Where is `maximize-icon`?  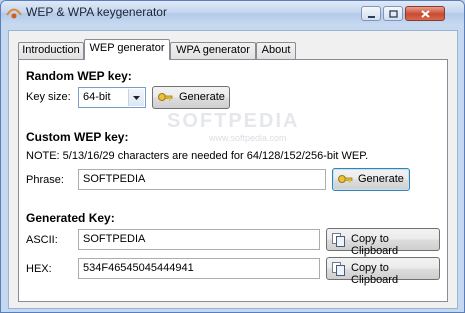
maximize-icon is located at coordinates (393, 14).